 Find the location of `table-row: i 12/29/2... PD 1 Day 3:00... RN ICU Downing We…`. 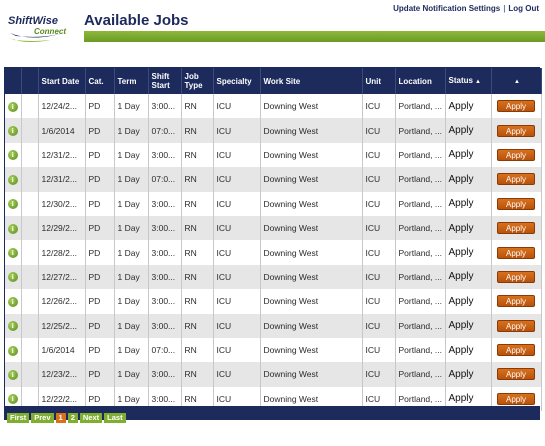

table-row: i 12/29/2... PD 1 Day 3:00... RN ICU Downing We… is located at coordinates (273, 228).